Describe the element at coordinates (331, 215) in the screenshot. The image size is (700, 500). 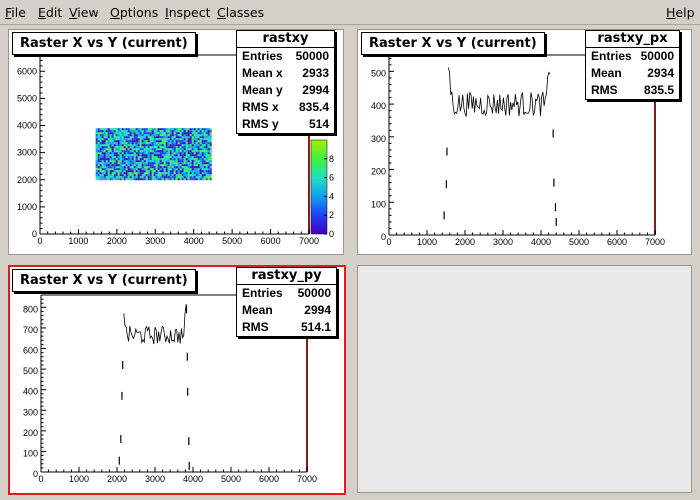
I see `z-tick-label: 2` at that location.